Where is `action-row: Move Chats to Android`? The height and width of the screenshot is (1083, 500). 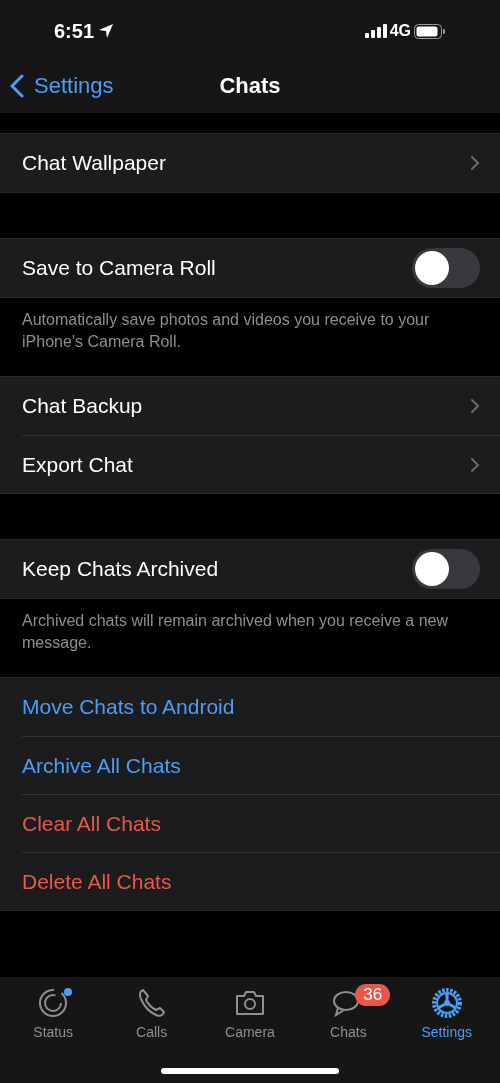 action-row: Move Chats to Android is located at coordinates (250, 707).